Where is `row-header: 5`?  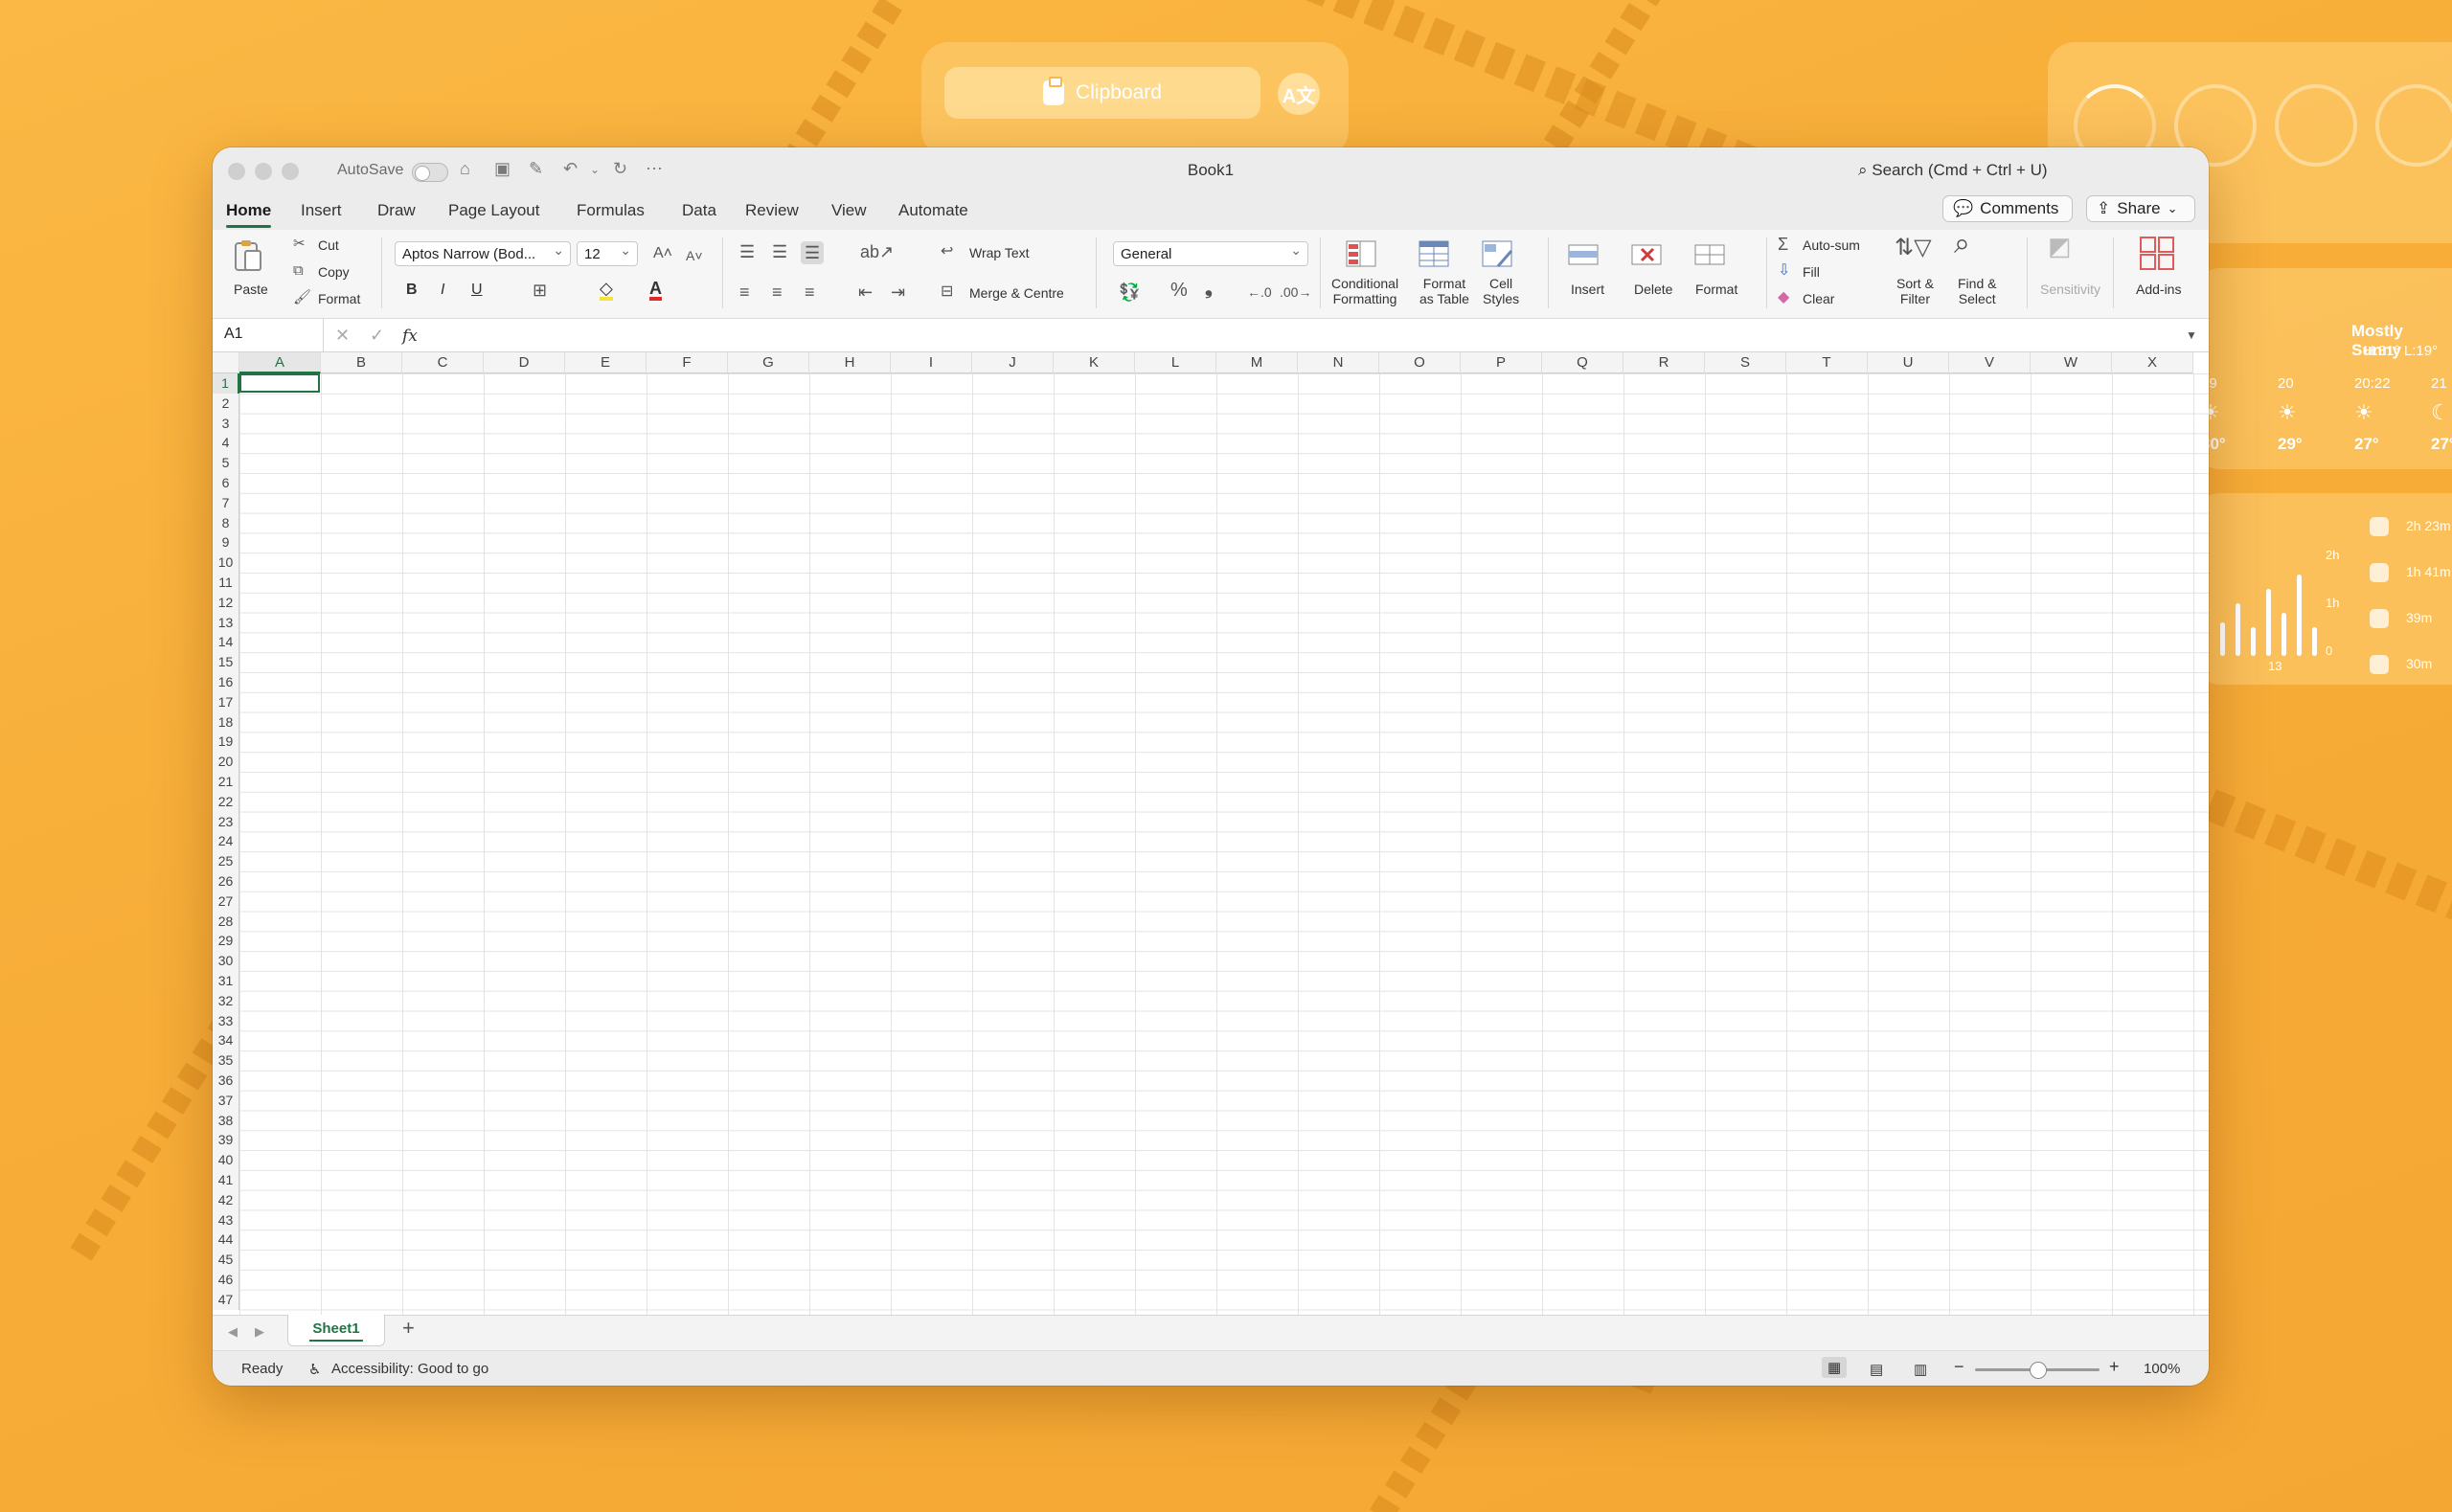 row-header: 5 is located at coordinates (226, 463).